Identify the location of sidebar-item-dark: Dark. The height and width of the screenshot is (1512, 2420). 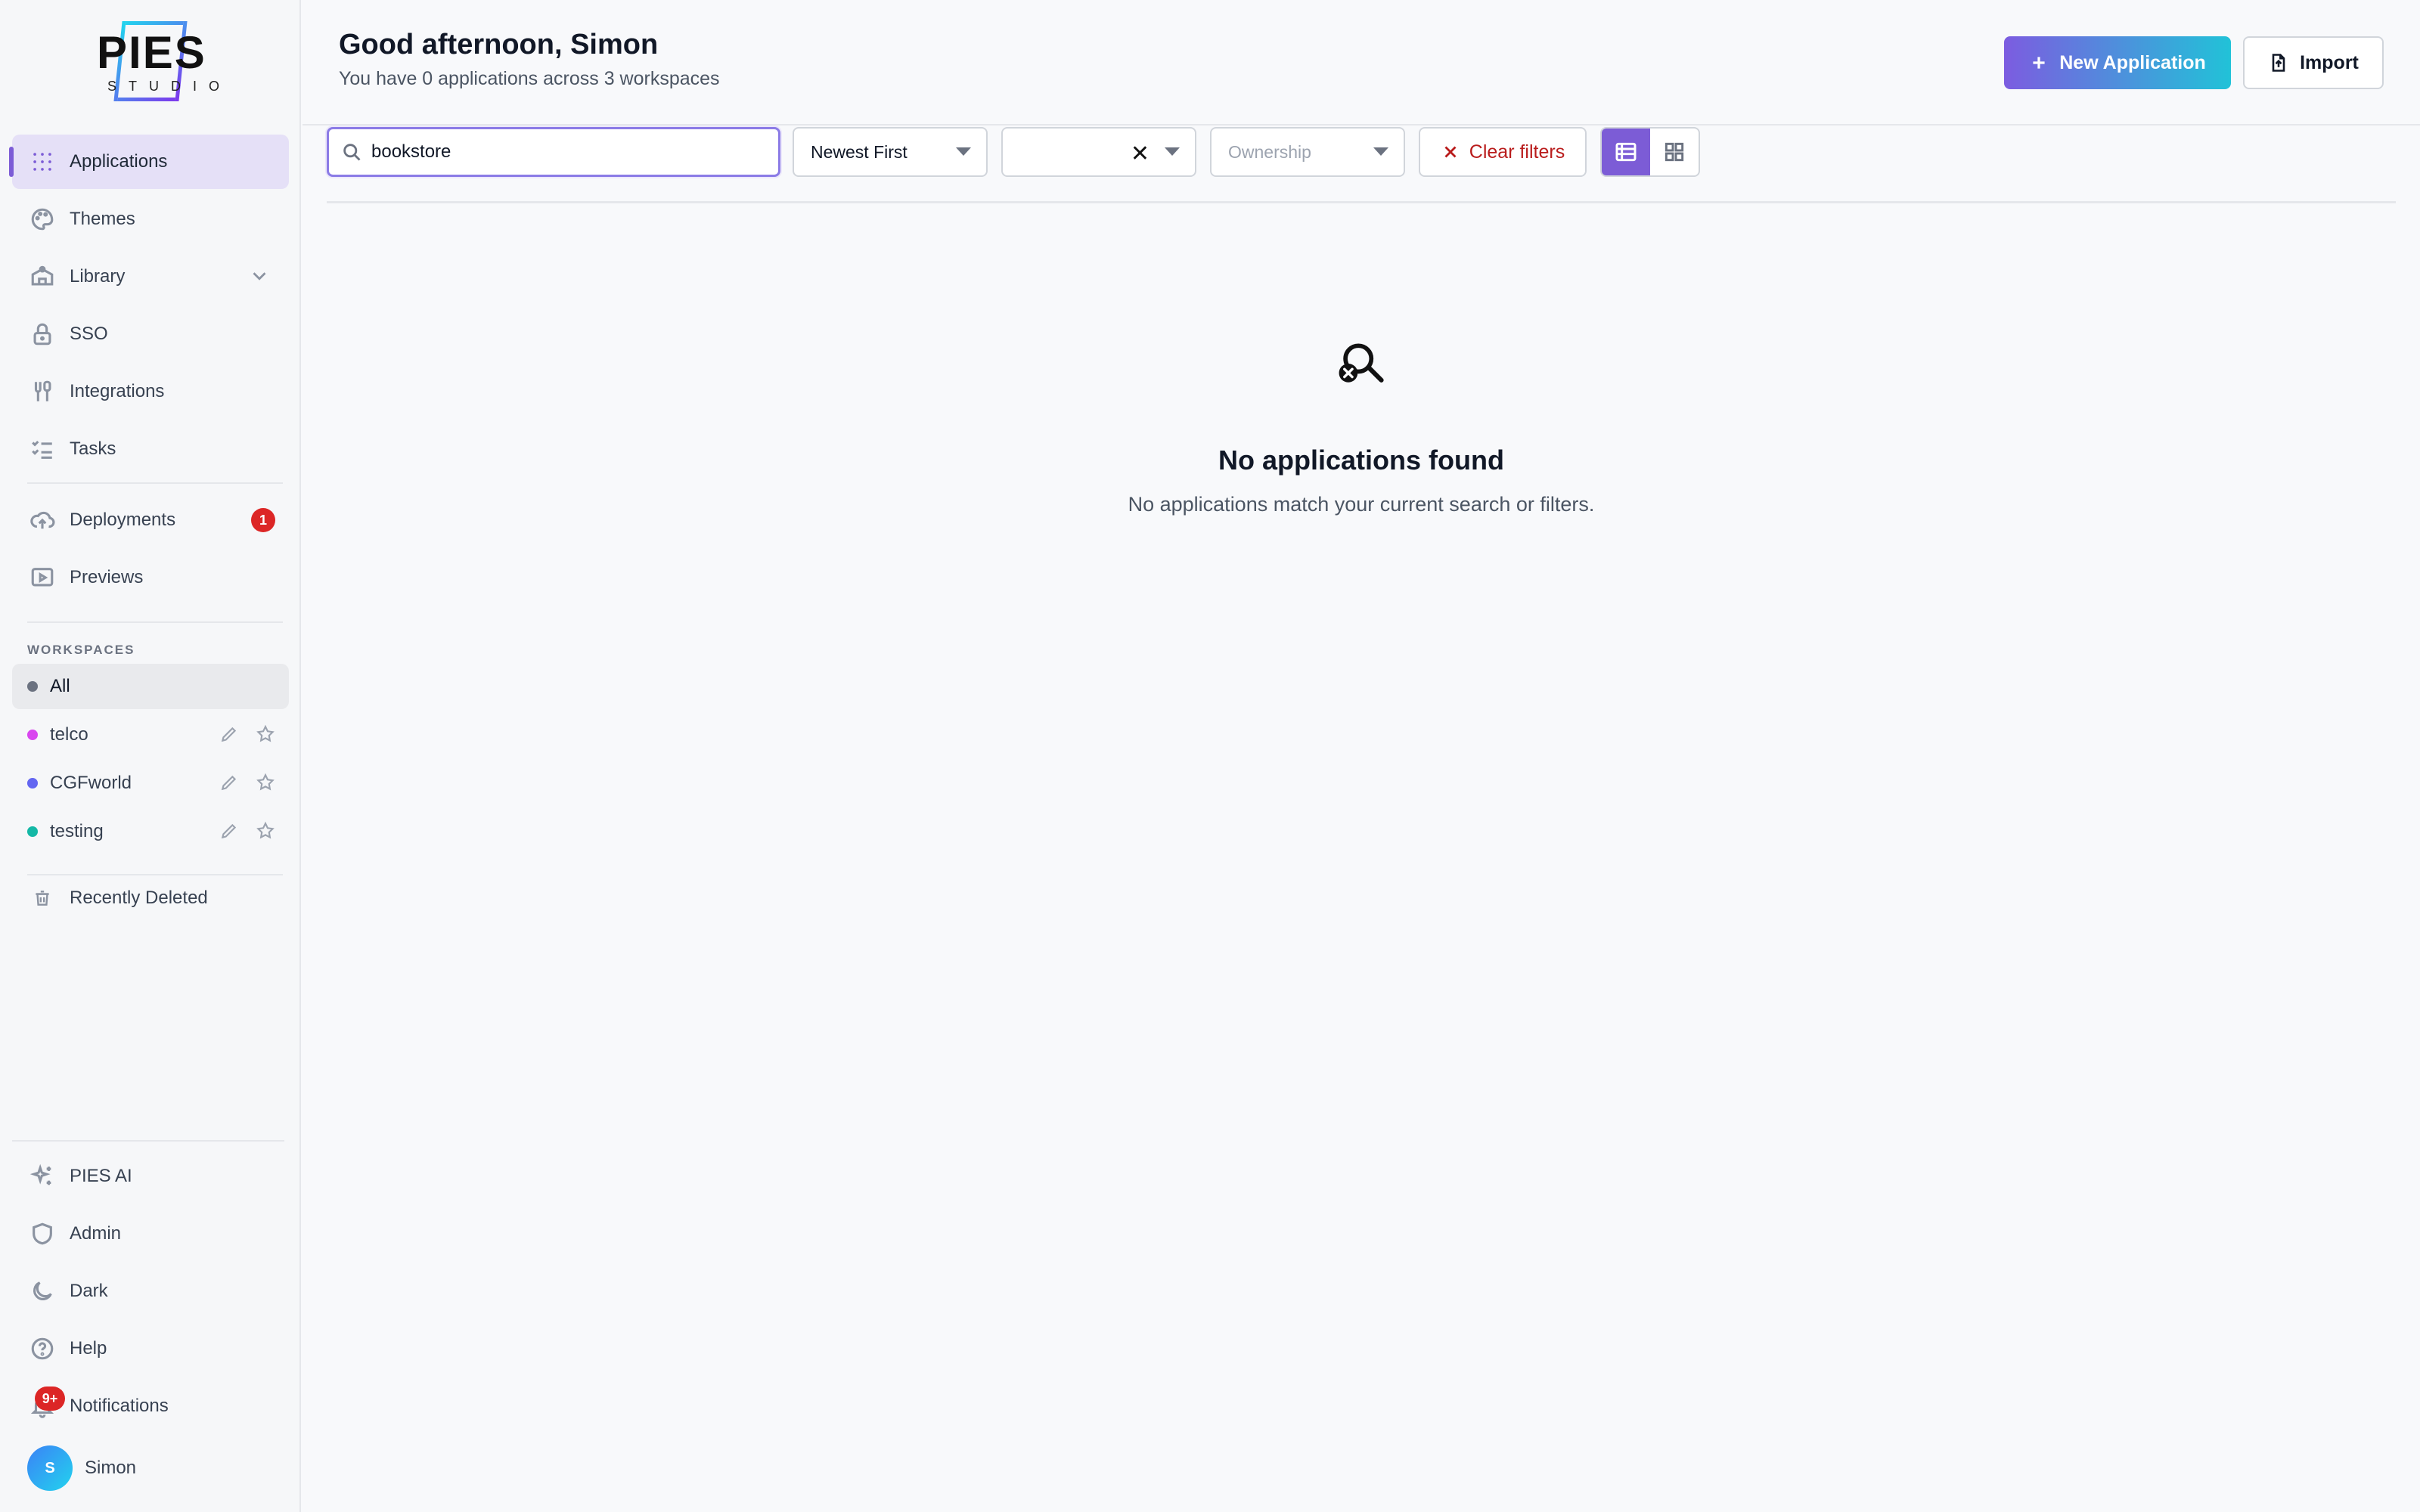
(150, 1291).